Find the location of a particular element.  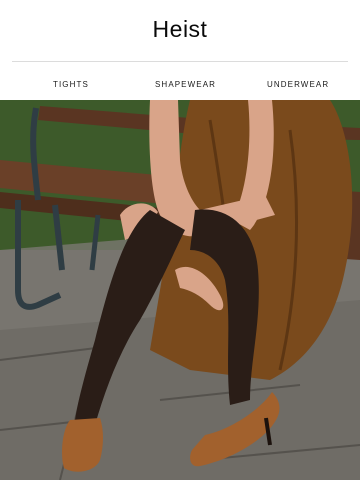

nav-item-shapewear: SHAPEWEAR is located at coordinates (185, 84).